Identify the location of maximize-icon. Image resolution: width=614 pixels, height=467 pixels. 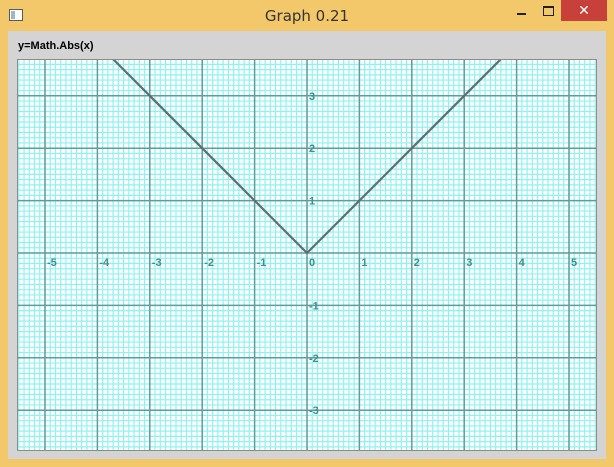
(548, 10).